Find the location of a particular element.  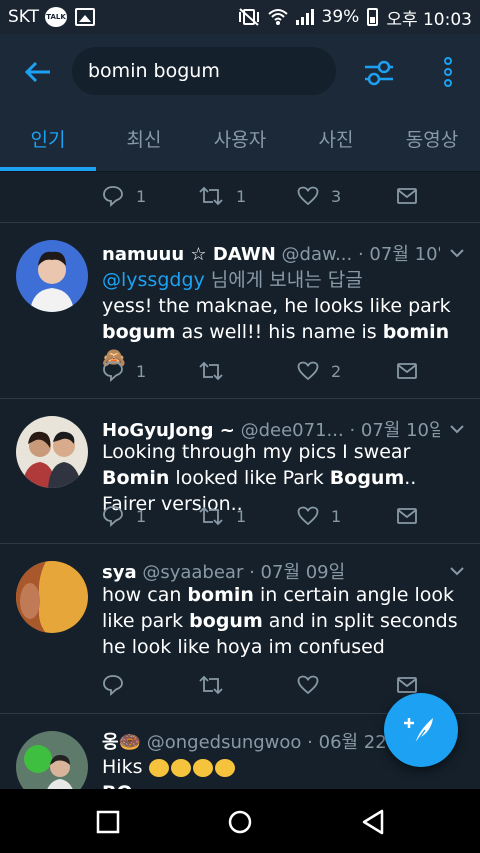

tab-videos: 동영상 is located at coordinates (432, 144).